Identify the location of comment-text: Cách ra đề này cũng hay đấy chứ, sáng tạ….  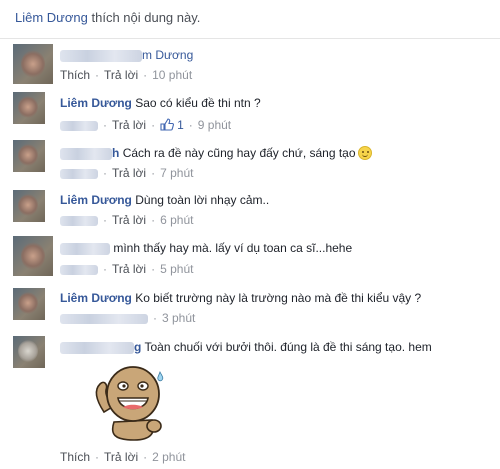
(239, 153).